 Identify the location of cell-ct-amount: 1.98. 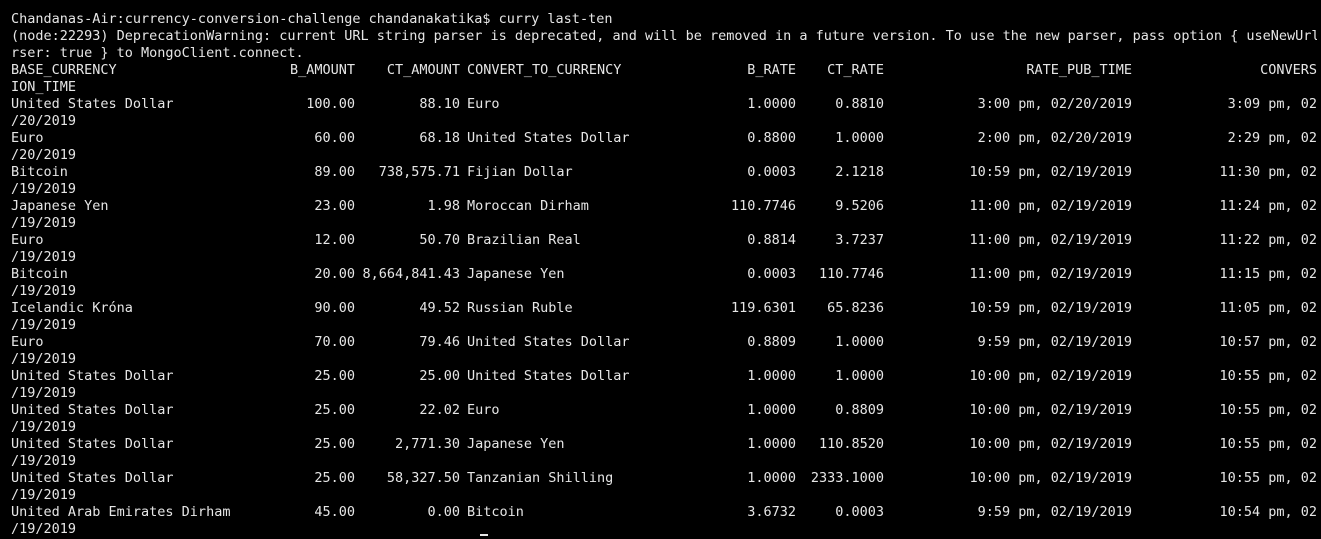
(443, 206).